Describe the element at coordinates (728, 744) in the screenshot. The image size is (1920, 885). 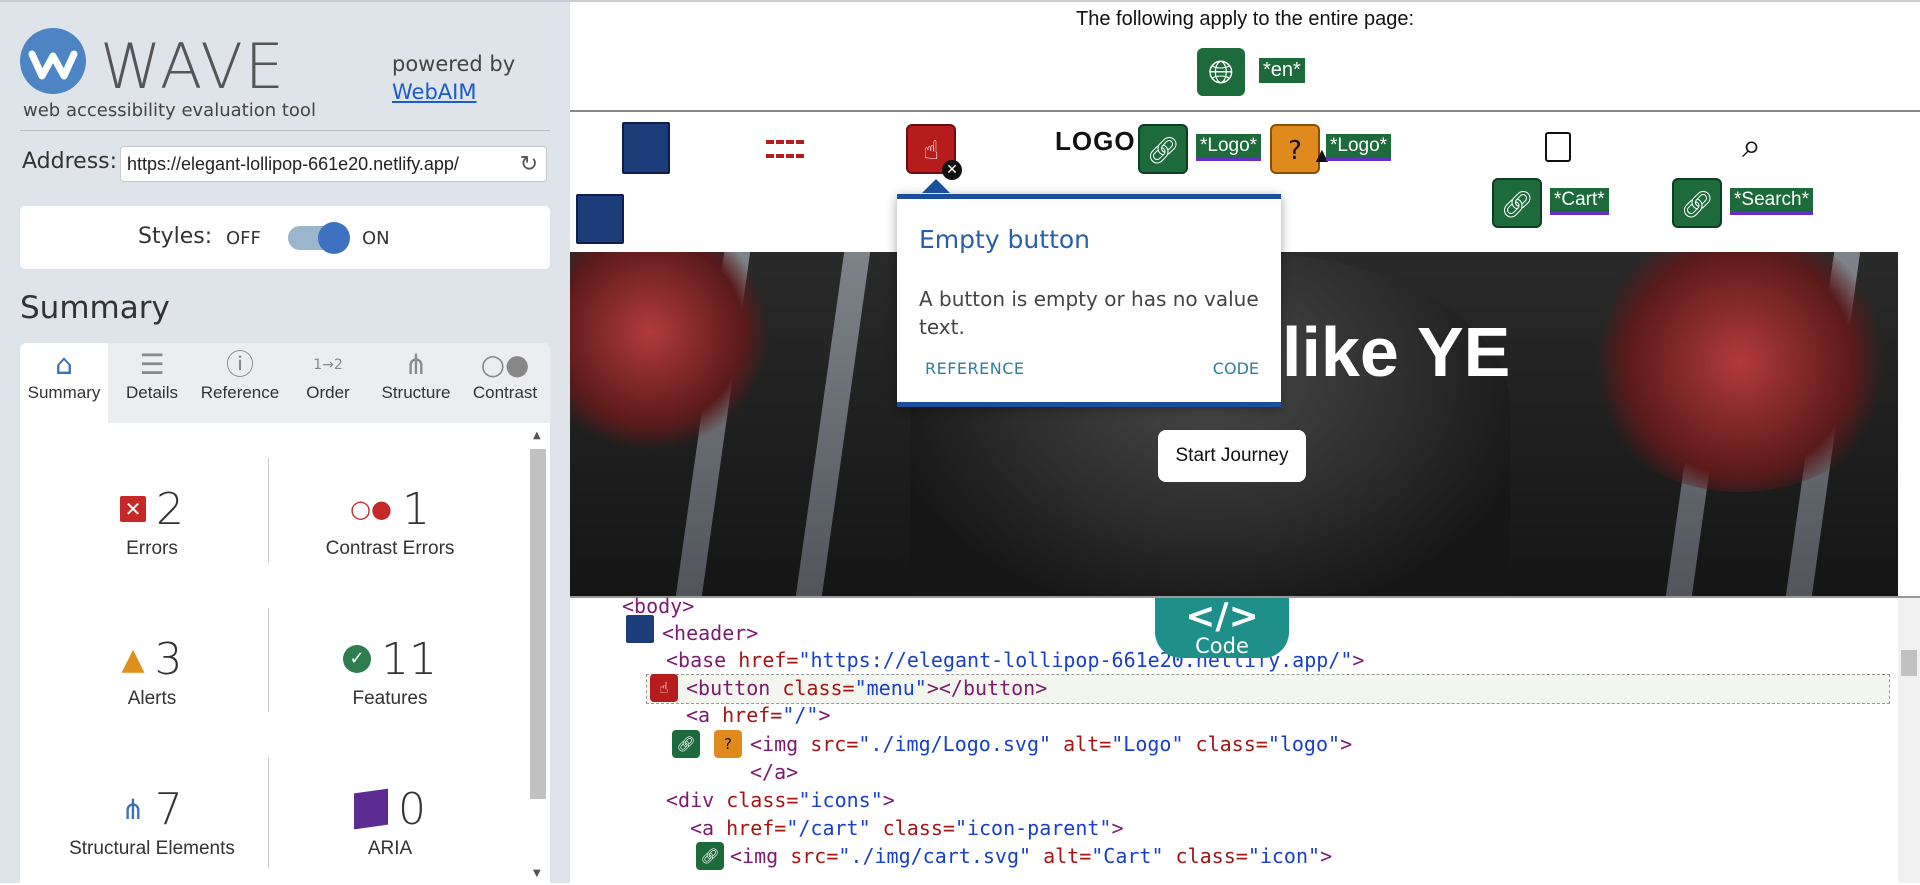
I see `alert-icon: ?` at that location.